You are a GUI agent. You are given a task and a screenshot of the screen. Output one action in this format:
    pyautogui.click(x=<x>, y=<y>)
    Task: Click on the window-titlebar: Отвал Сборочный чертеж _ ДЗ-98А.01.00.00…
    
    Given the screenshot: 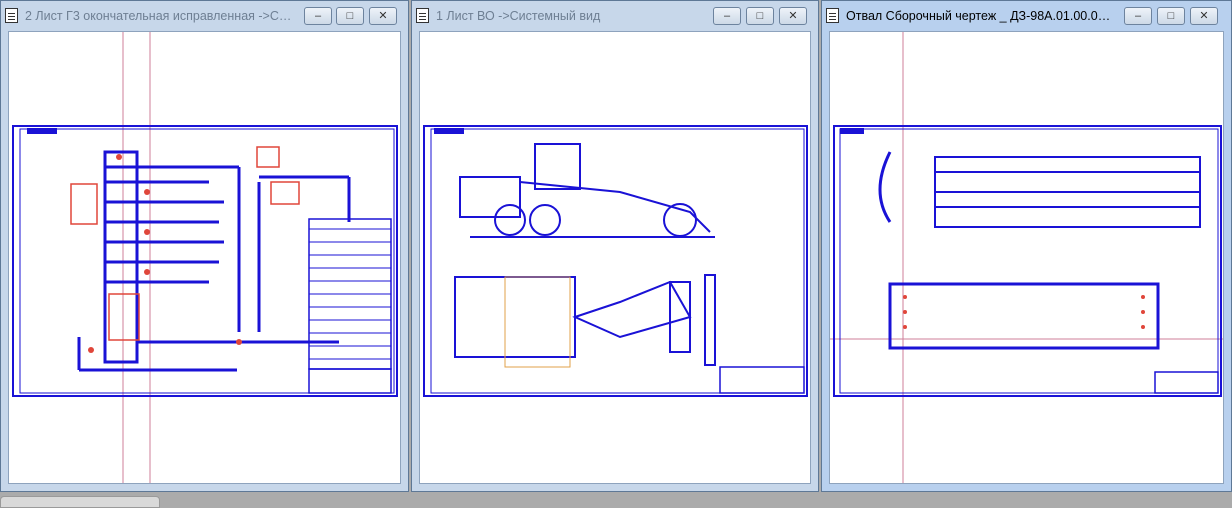 What is the action you would take?
    pyautogui.click(x=1026, y=16)
    